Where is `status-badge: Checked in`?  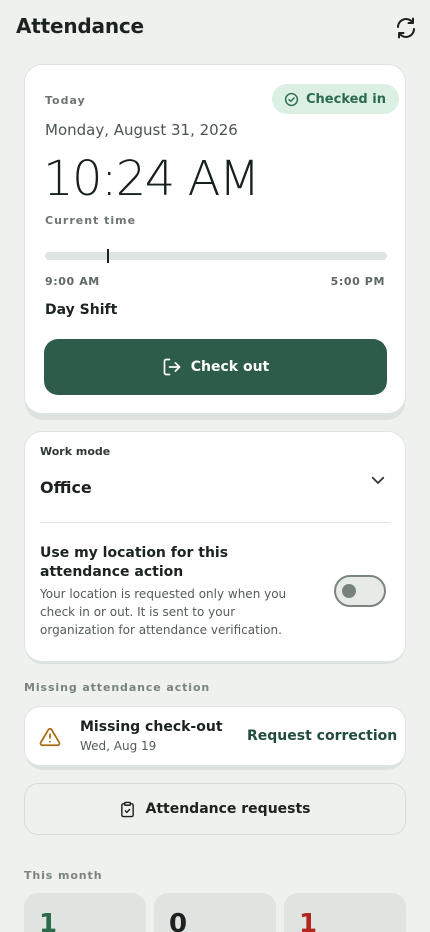 status-badge: Checked in is located at coordinates (335, 99).